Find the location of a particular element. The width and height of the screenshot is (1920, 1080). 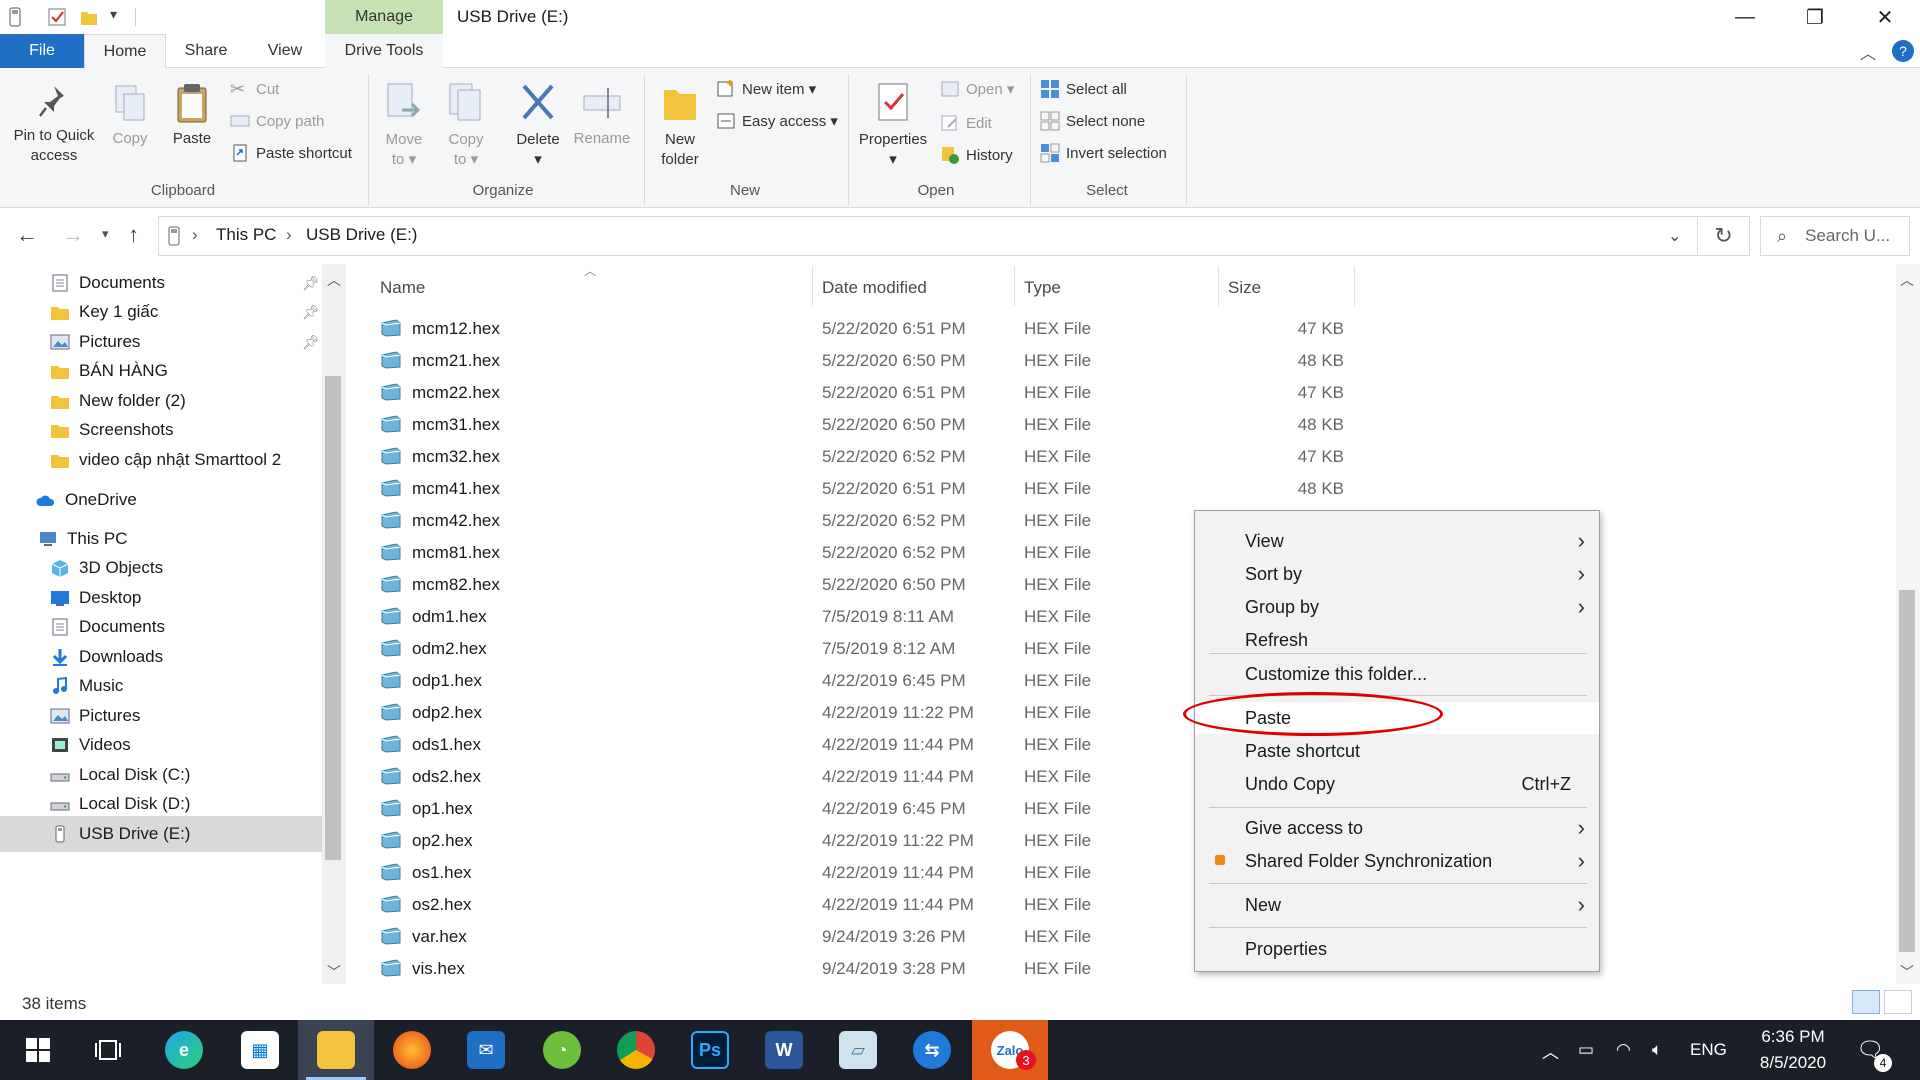

paste-button: Paste is located at coordinates (192, 113).